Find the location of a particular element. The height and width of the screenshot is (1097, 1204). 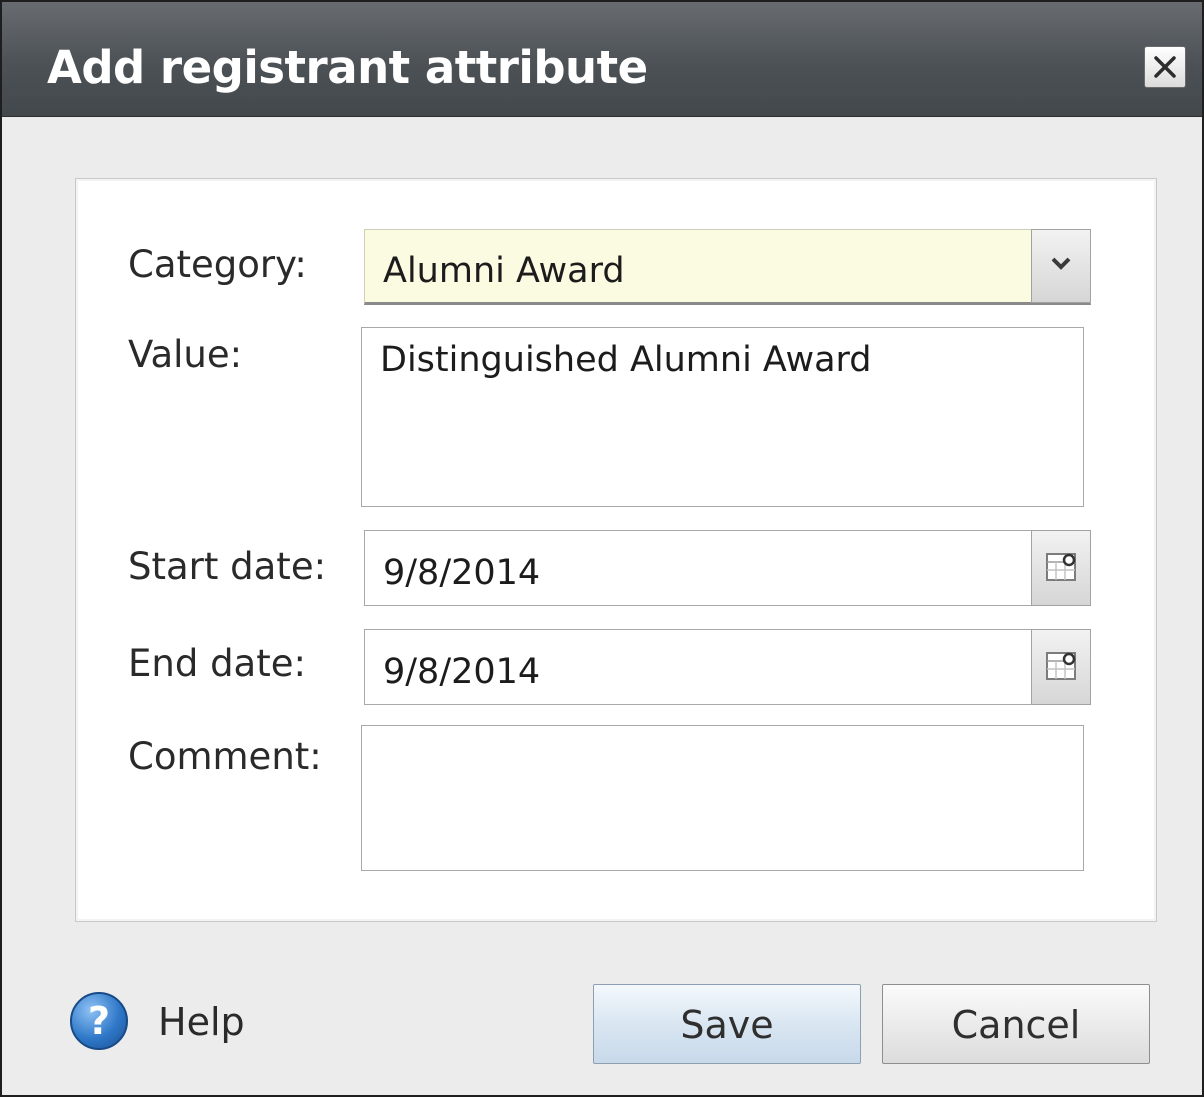

start-date-field: 9/8/2014 is located at coordinates (727, 568).